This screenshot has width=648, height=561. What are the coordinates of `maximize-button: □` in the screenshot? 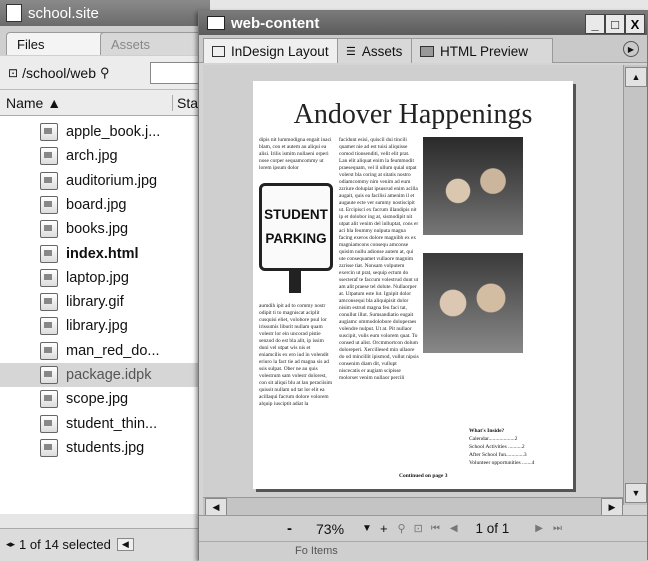 It's located at (615, 24).